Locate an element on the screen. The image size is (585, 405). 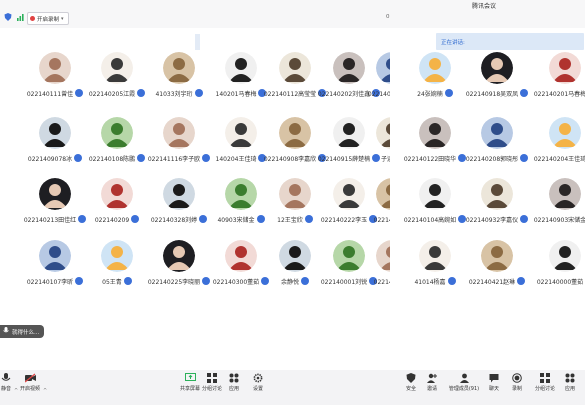
participant-name-text: 022140213田佳红 is located at coordinates (50, 220).